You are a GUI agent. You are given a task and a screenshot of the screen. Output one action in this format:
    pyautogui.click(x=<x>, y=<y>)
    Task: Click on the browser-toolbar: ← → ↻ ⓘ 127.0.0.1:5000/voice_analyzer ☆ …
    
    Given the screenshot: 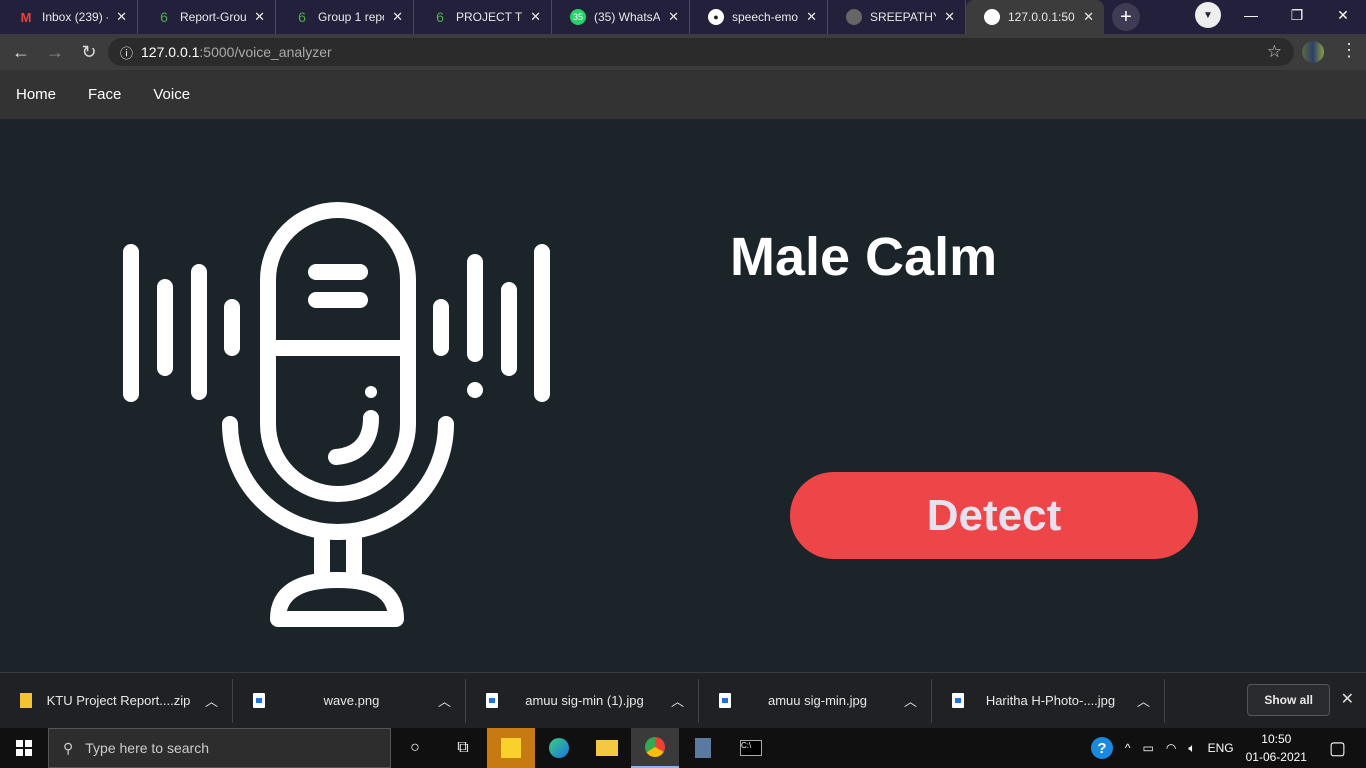 What is the action you would take?
    pyautogui.click(x=683, y=52)
    